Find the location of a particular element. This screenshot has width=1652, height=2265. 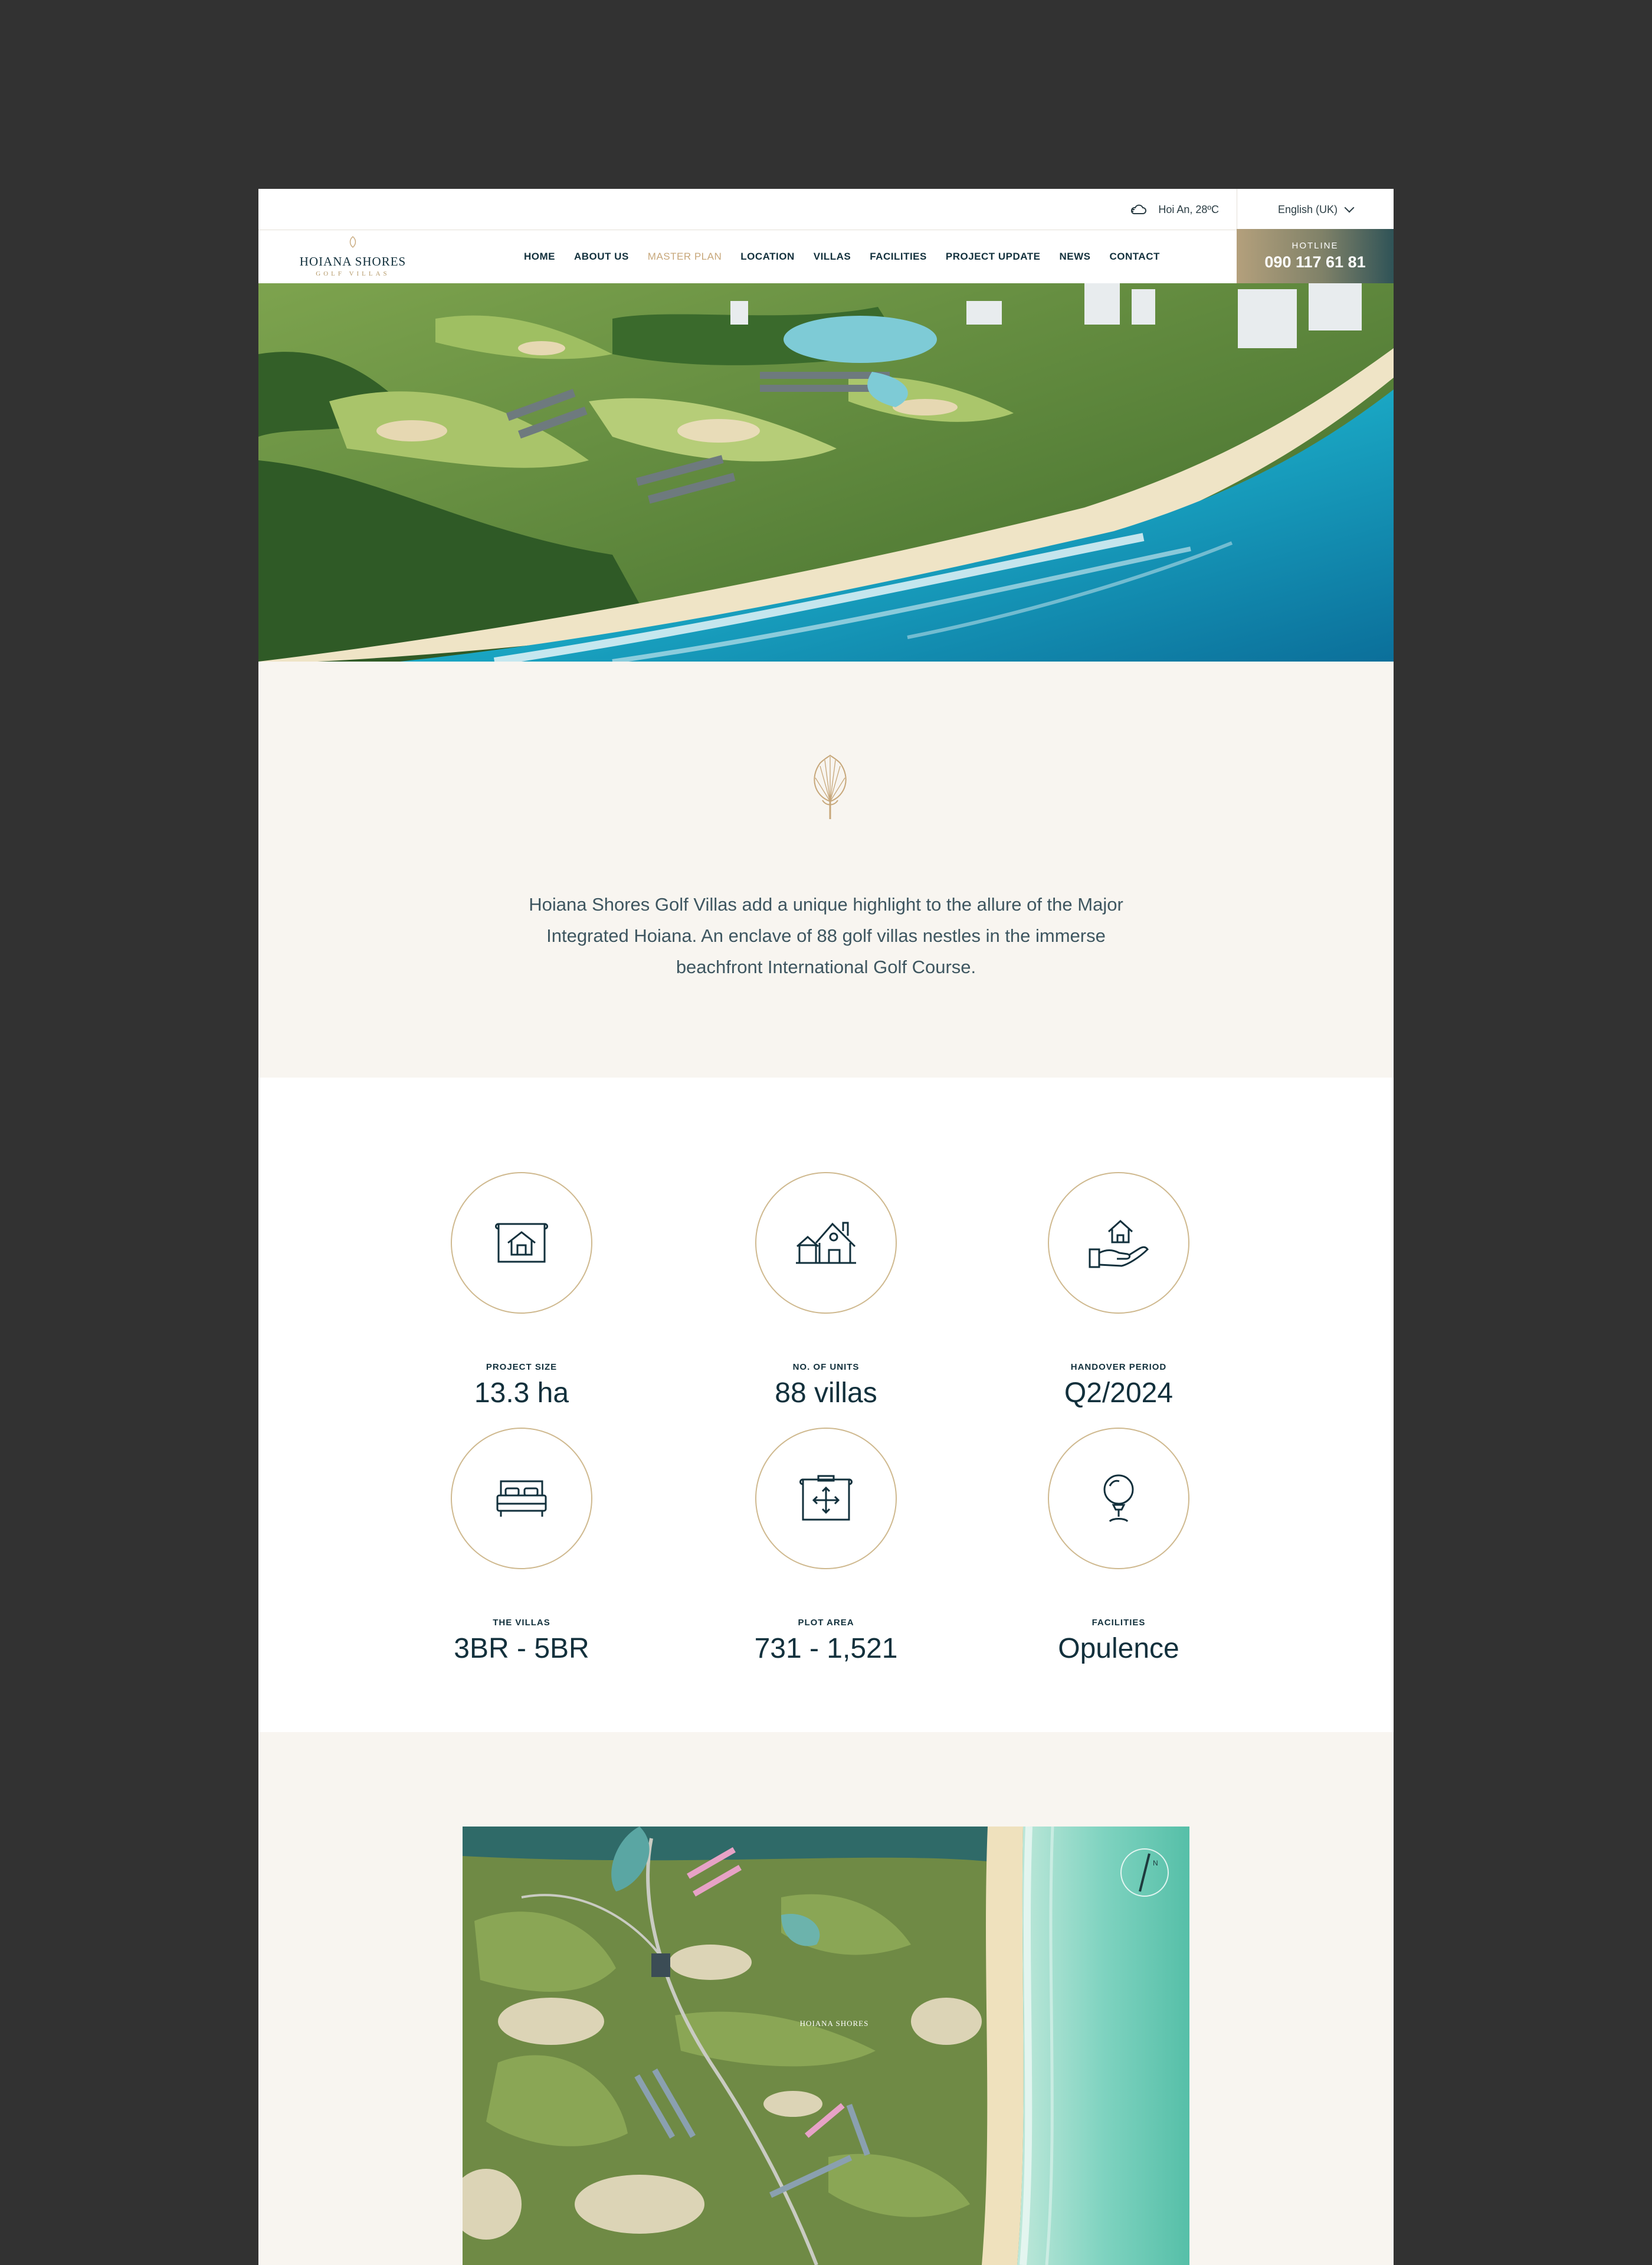

stat-label: PLOT AREA is located at coordinates (826, 1623).